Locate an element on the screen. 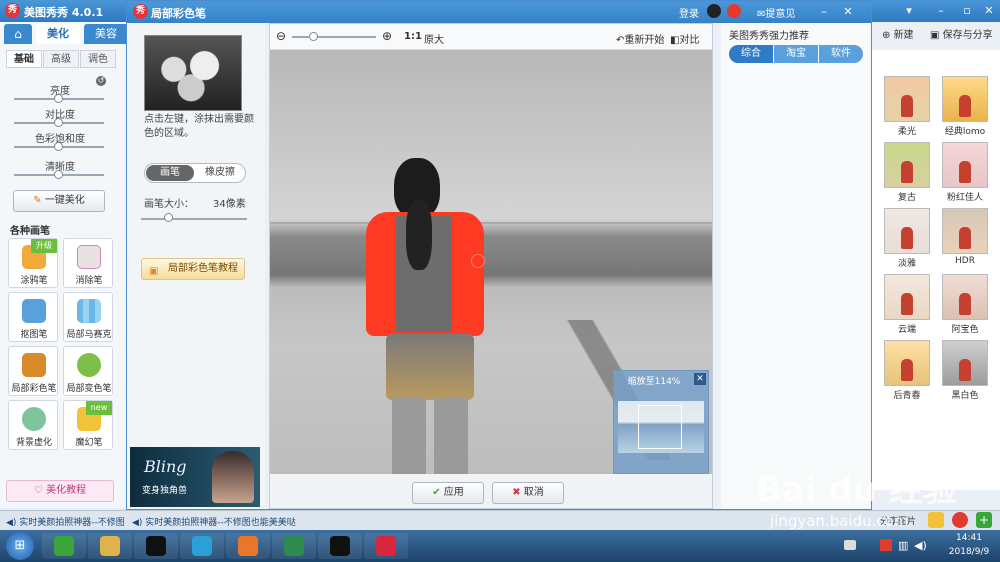 The height and width of the screenshot is (562, 1000). effect-thumbnail: 粉红佳人 is located at coordinates (965, 172).